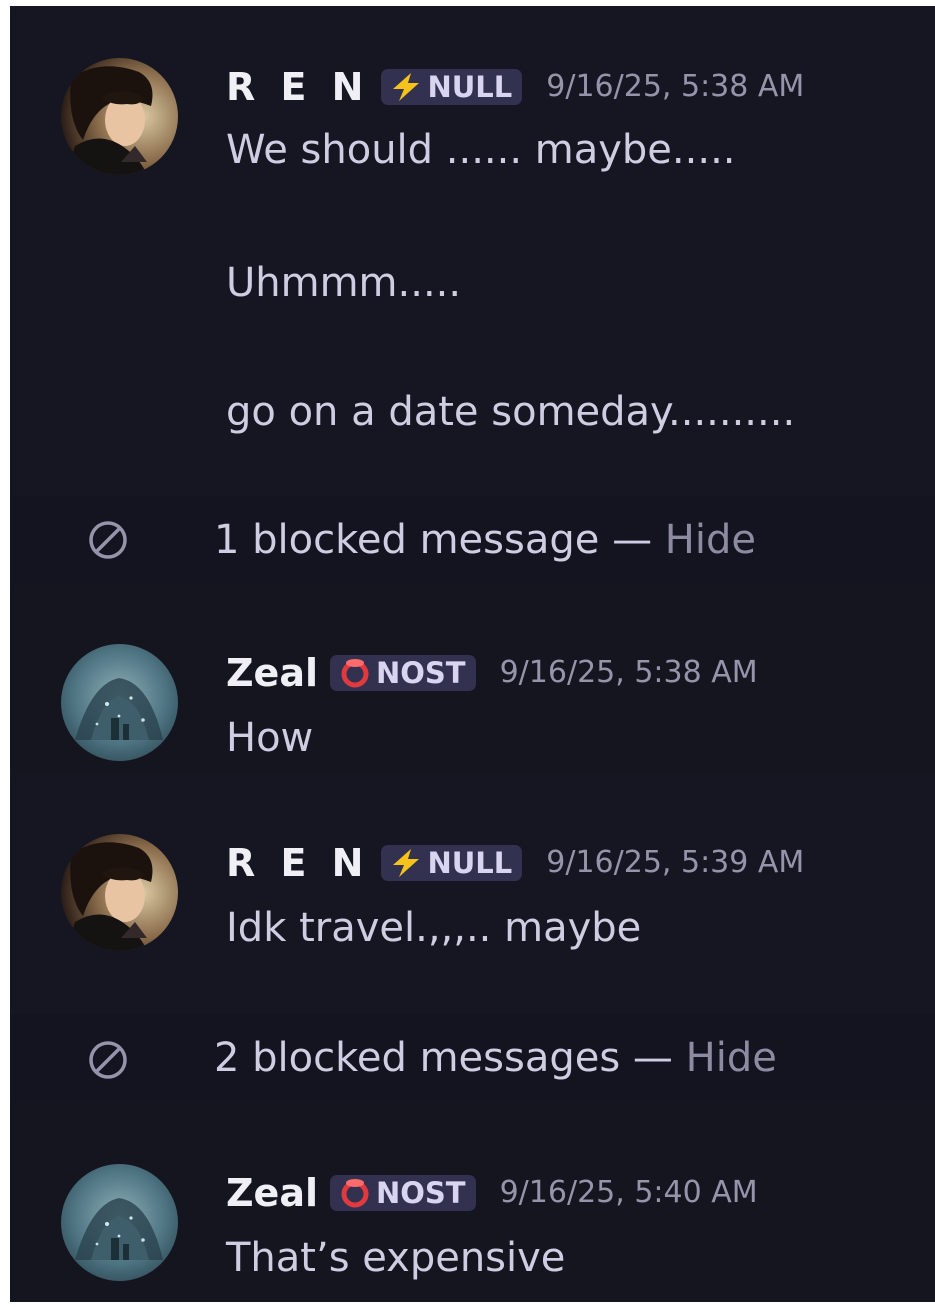  What do you see at coordinates (396, 1258) in the screenshot?
I see `message-text: That’s expensive` at bounding box center [396, 1258].